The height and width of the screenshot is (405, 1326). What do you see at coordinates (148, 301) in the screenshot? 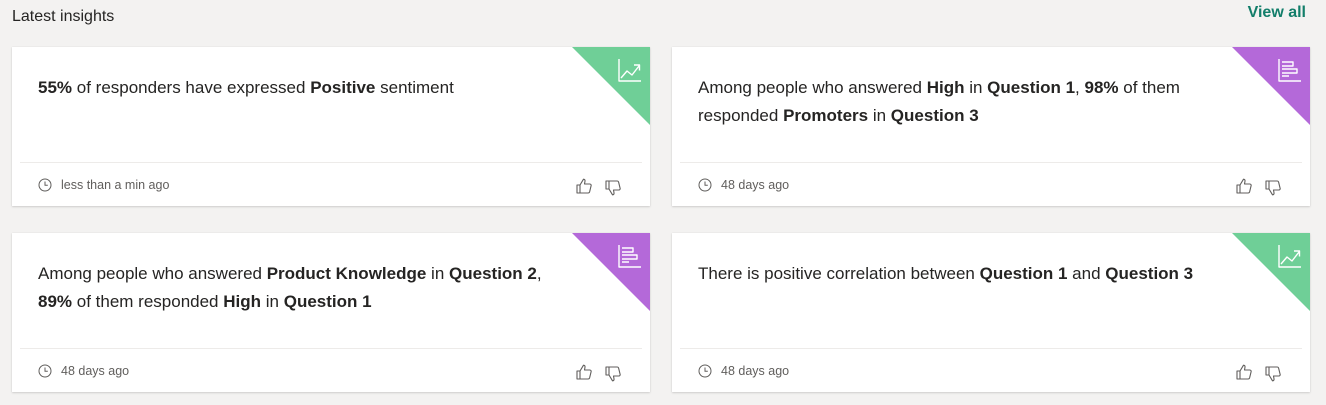
I see `insight-text-segment: of them responded` at bounding box center [148, 301].